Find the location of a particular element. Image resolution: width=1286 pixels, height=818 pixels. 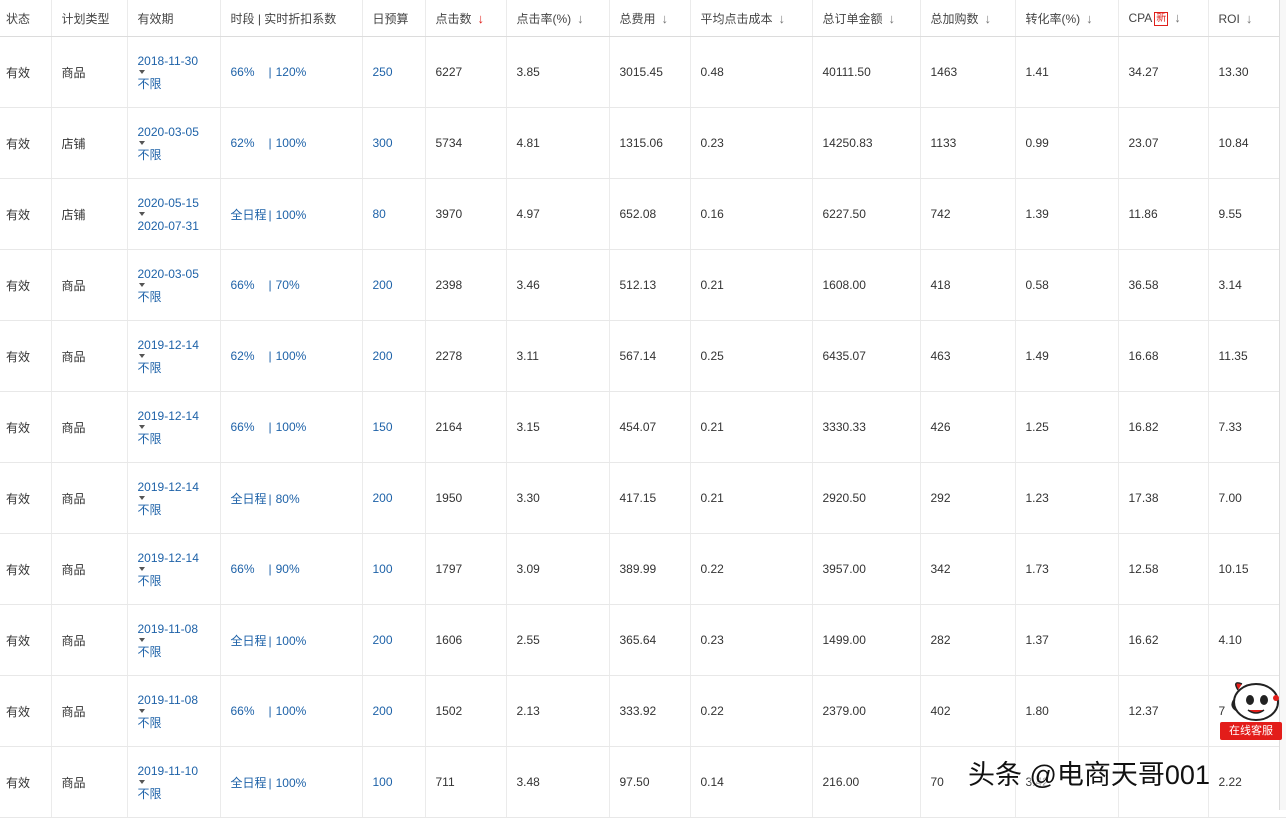

cell-validity: 2020-03-05 不限 is located at coordinates (174, 285).